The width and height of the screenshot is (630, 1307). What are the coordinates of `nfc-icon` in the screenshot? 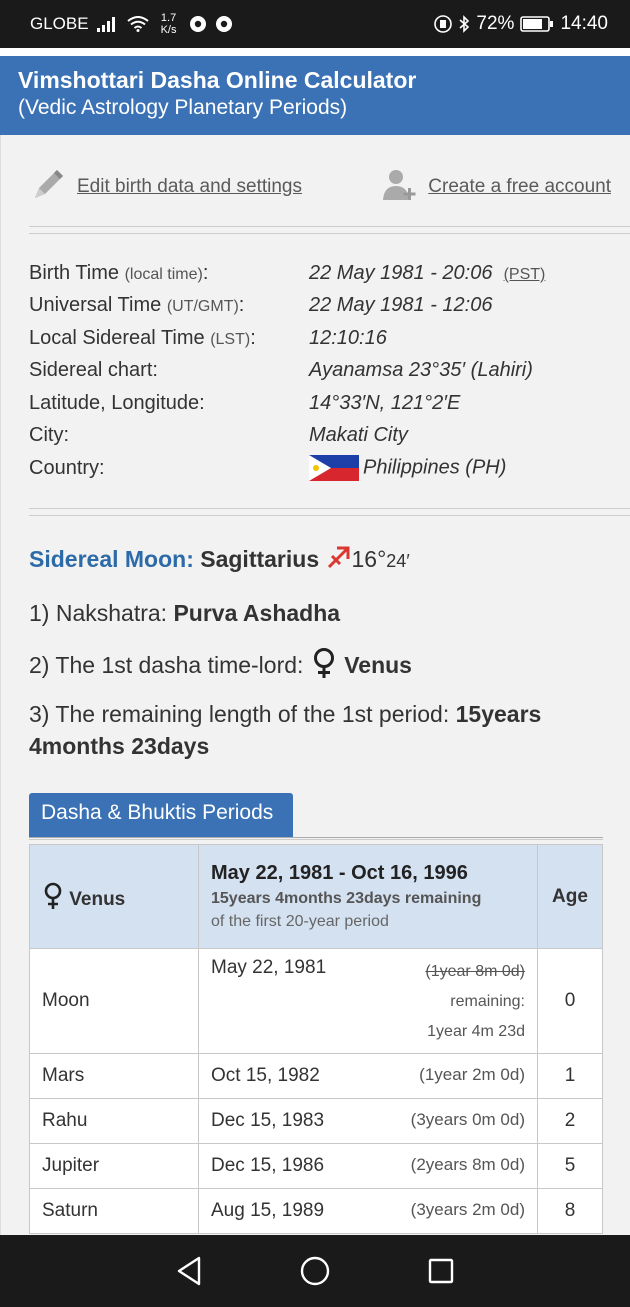 It's located at (443, 24).